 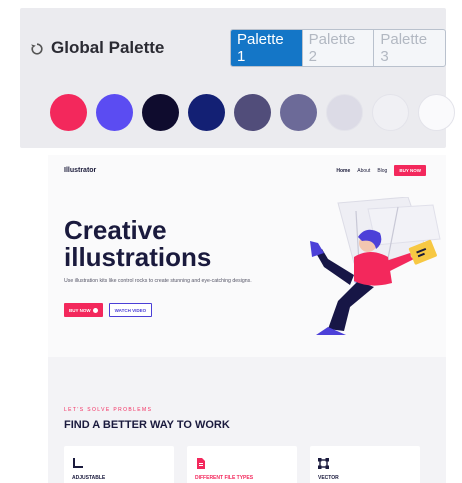 I want to click on feature-card-adjustable: ADJUSTABLE, so click(x=119, y=464).